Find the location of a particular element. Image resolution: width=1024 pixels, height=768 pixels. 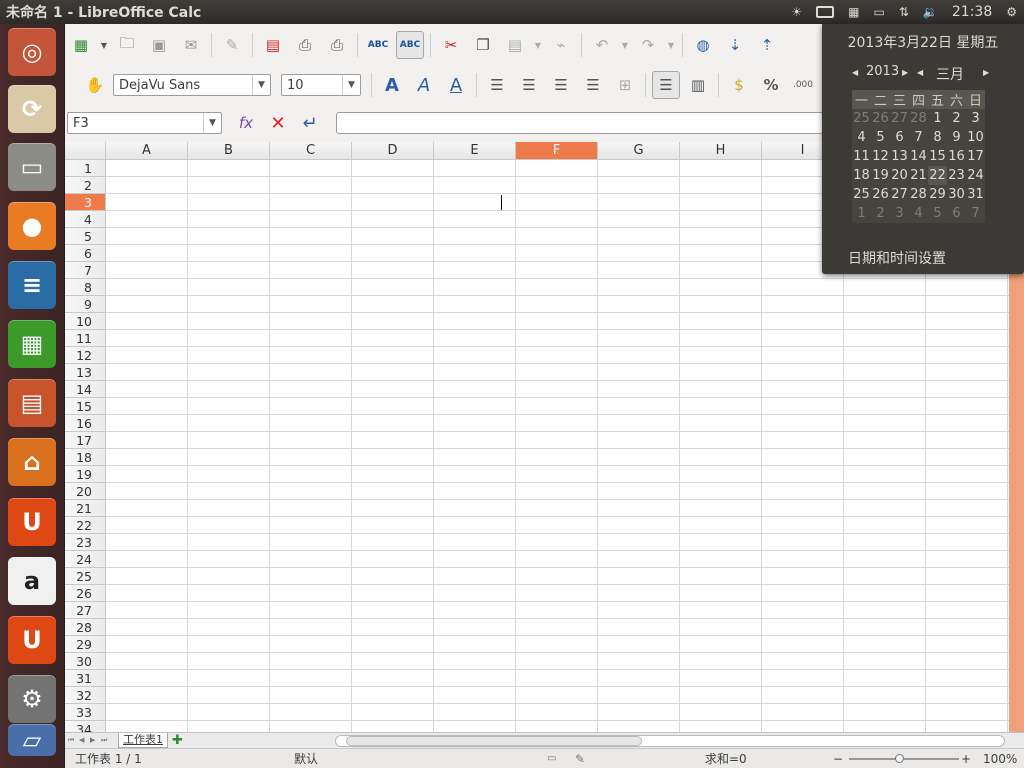

calendar-day: 13 is located at coordinates (899, 156).